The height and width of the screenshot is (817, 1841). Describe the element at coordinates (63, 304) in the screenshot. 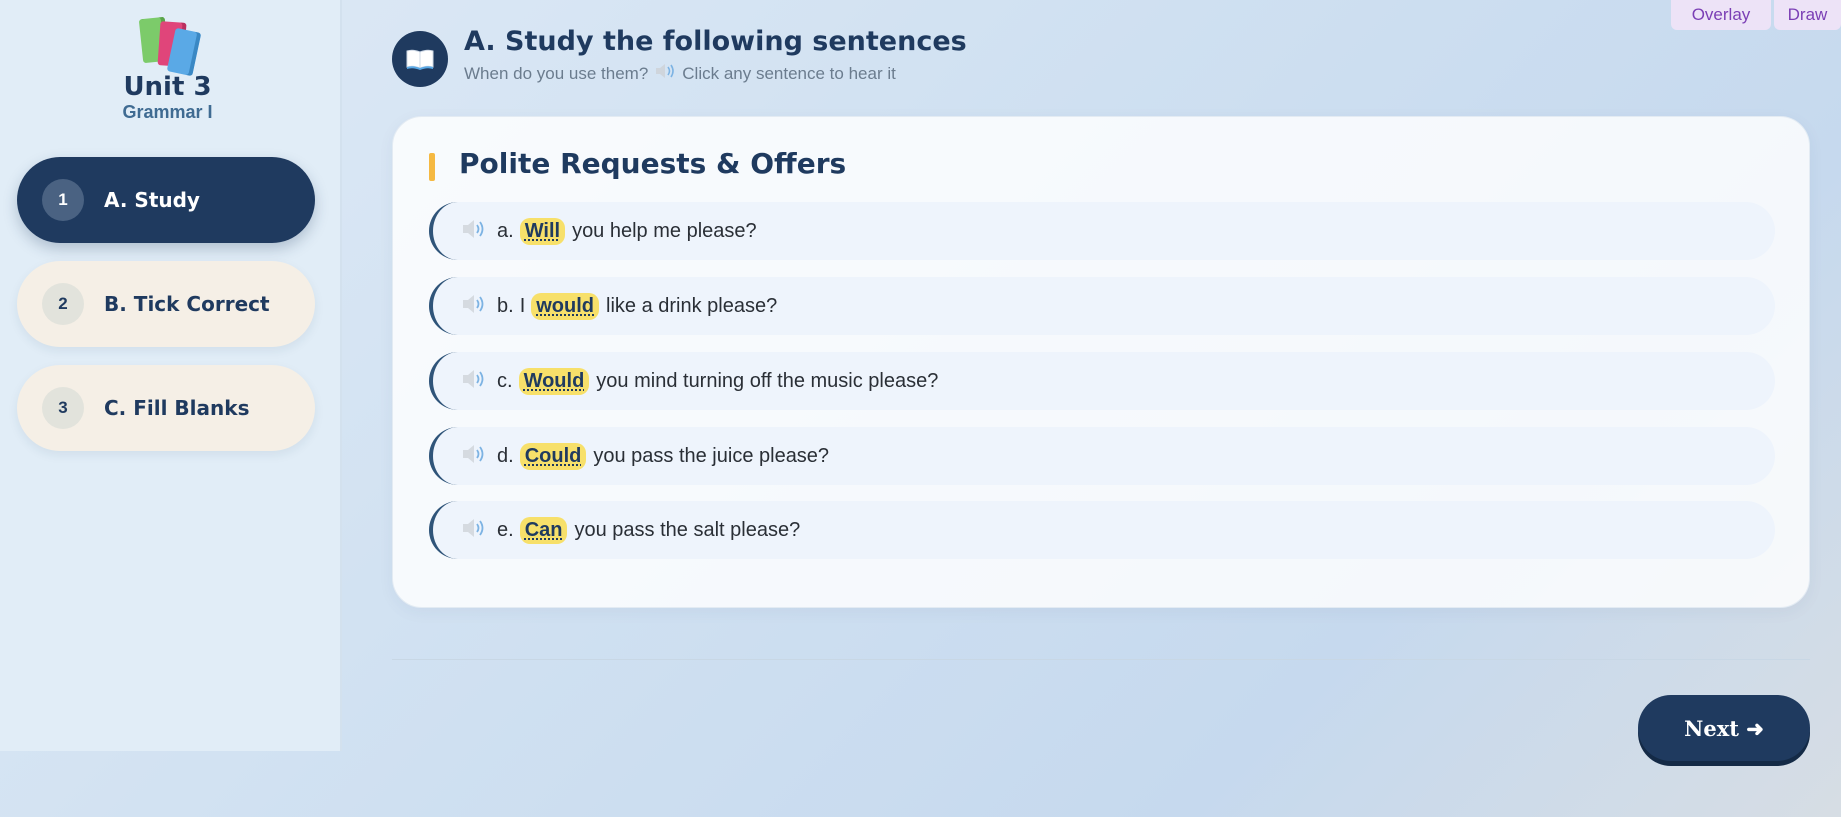

I see `nav-number: 2` at that location.